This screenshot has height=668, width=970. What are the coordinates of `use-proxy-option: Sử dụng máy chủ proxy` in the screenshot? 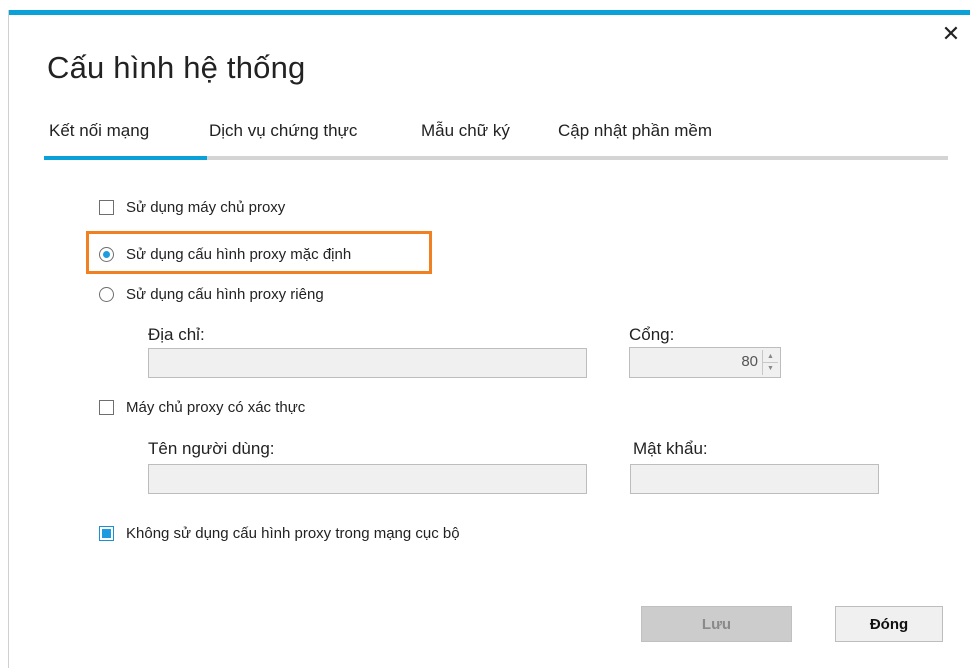 It's located at (192, 207).